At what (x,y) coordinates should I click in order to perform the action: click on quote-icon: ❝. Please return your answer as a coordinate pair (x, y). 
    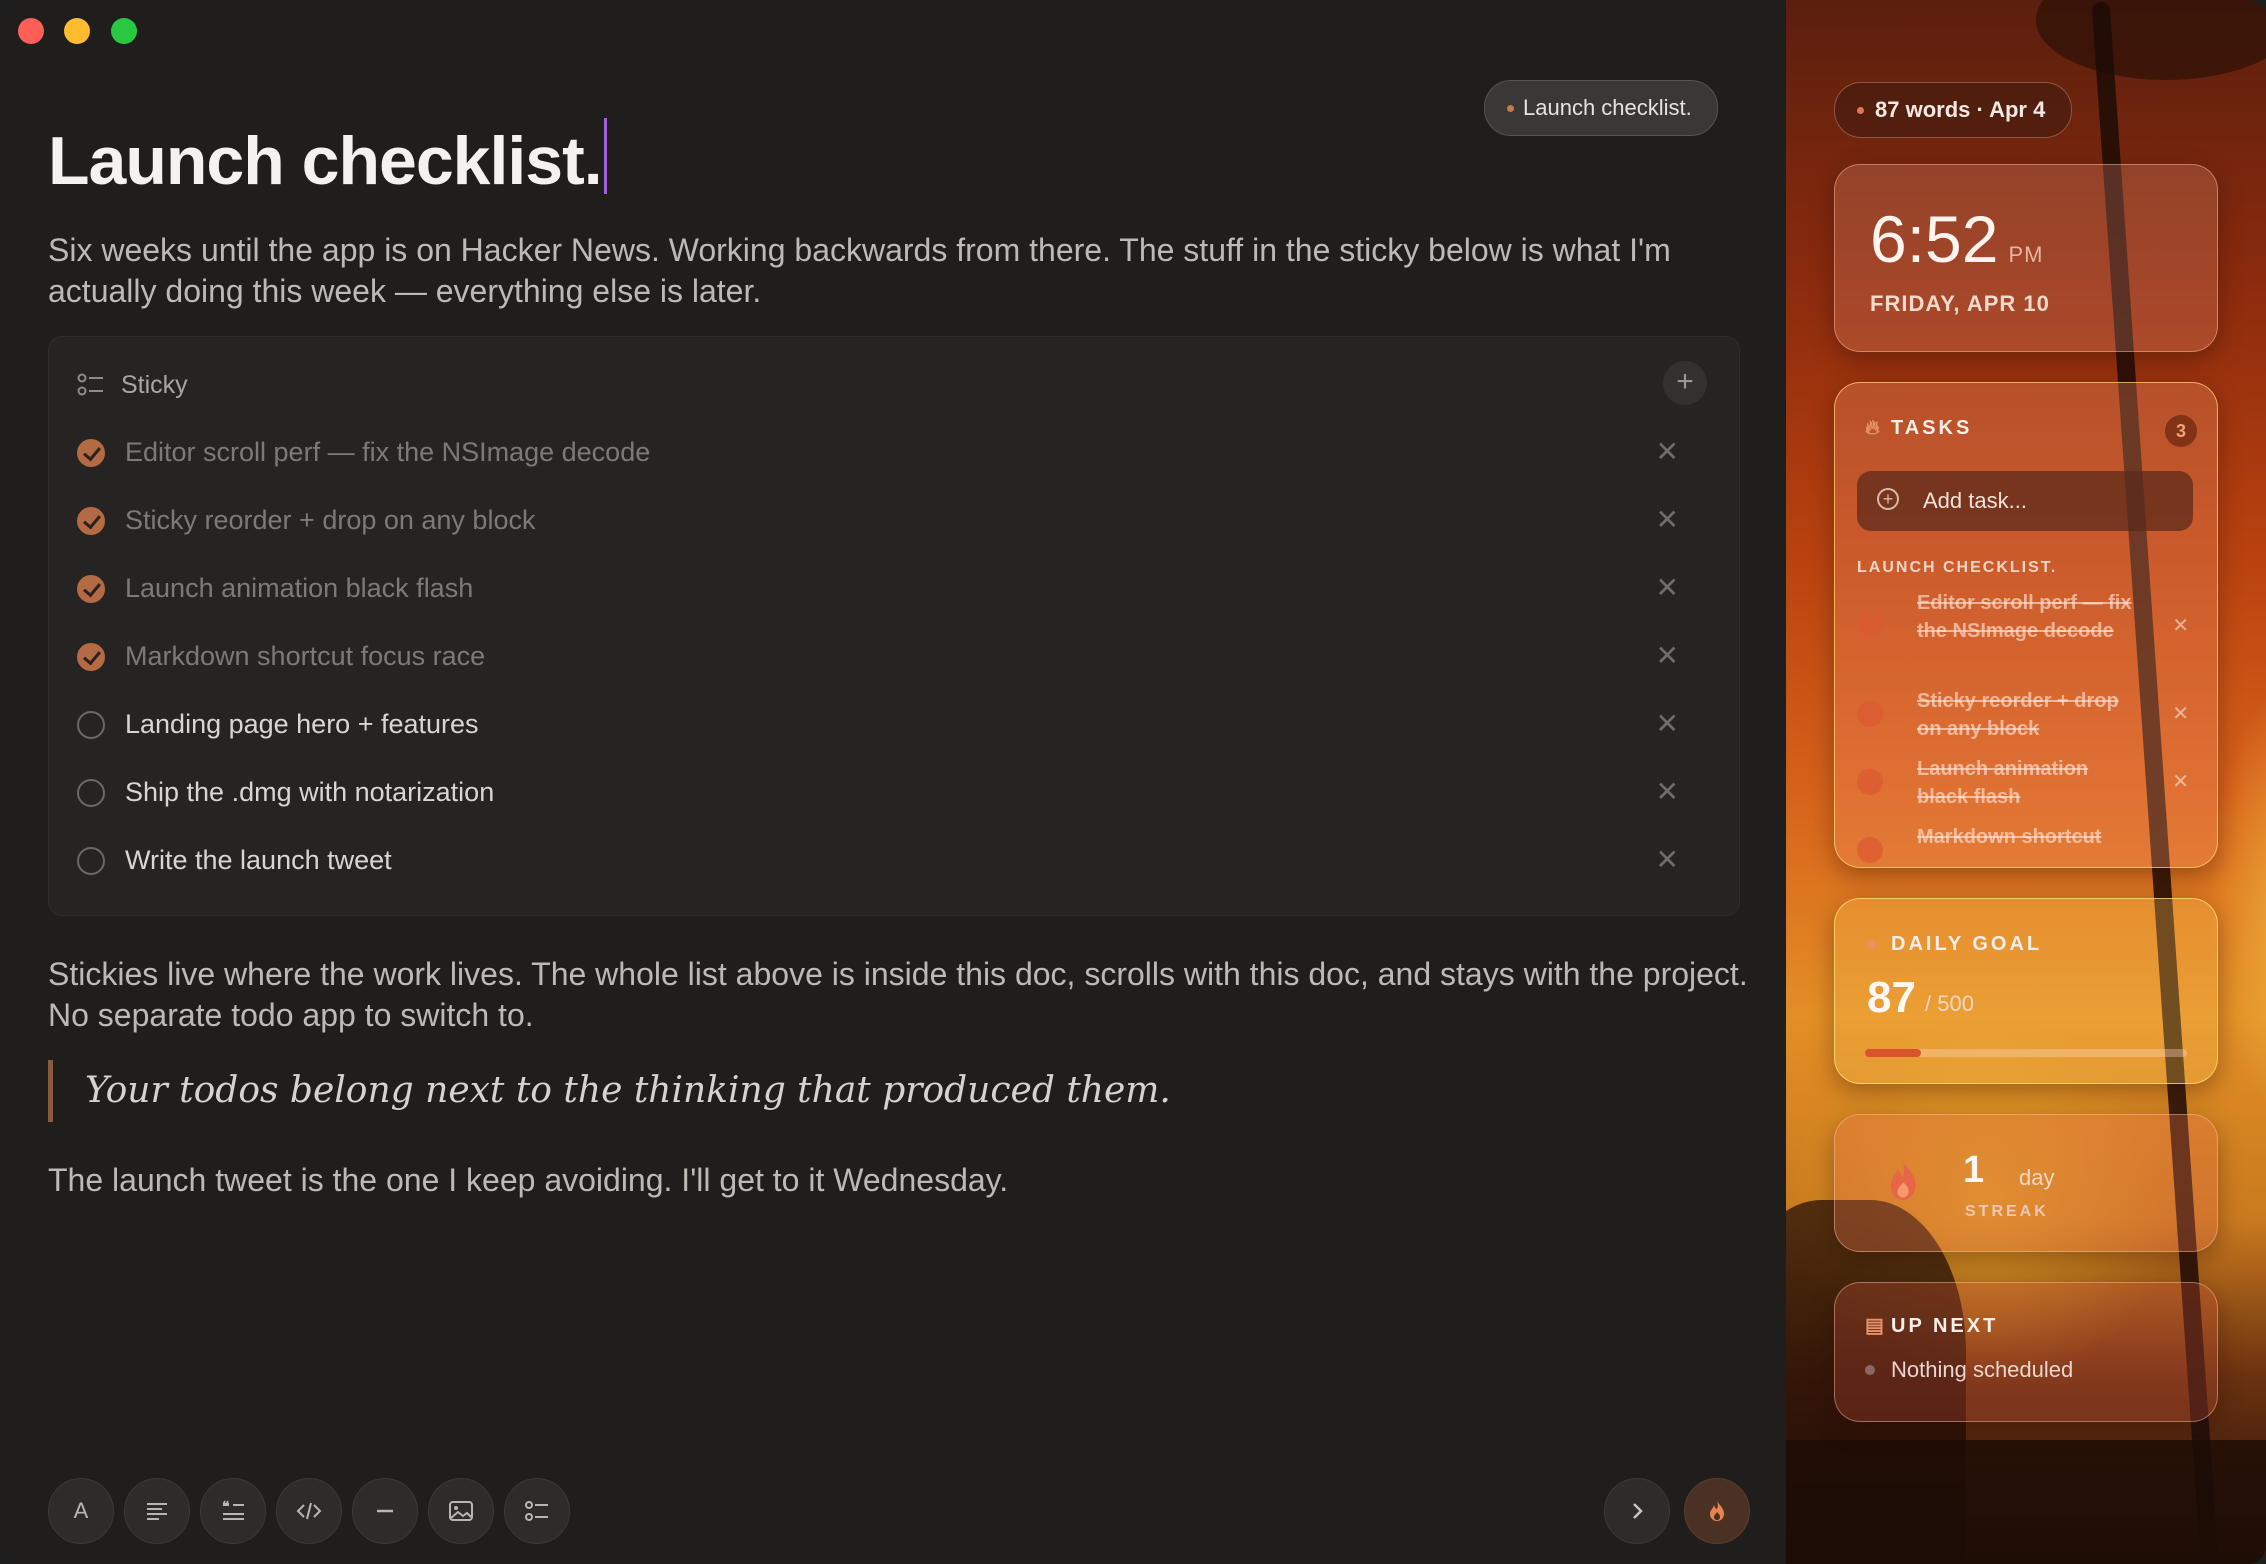
    Looking at the image, I should click on (233, 1509).